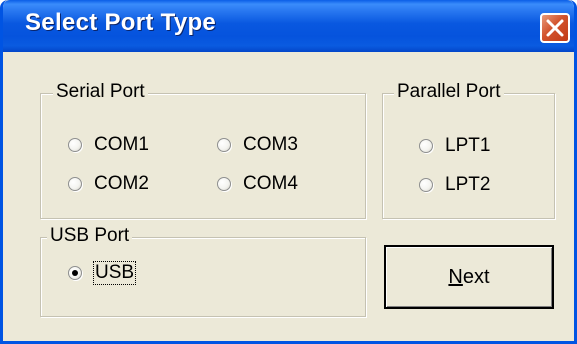 Image resolution: width=577 pixels, height=344 pixels. I want to click on radio-button-com1, so click(75, 145).